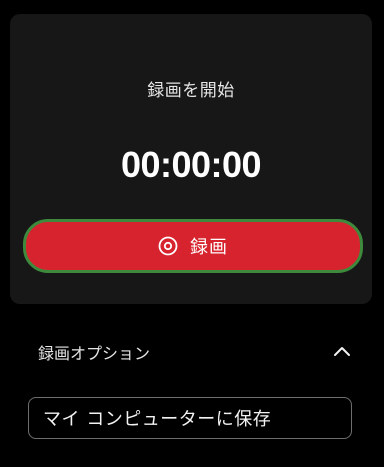 The width and height of the screenshot is (384, 467). I want to click on elapsed-timer: 00:00:00, so click(191, 164).